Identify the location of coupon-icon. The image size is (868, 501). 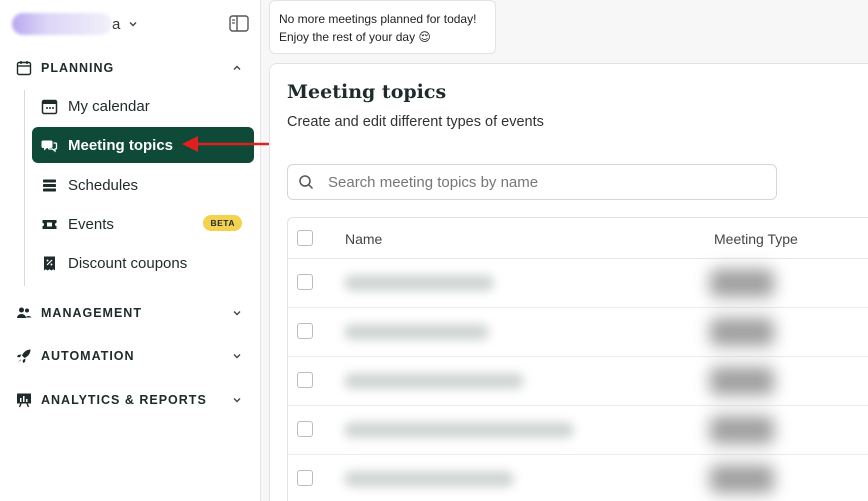
(49, 263).